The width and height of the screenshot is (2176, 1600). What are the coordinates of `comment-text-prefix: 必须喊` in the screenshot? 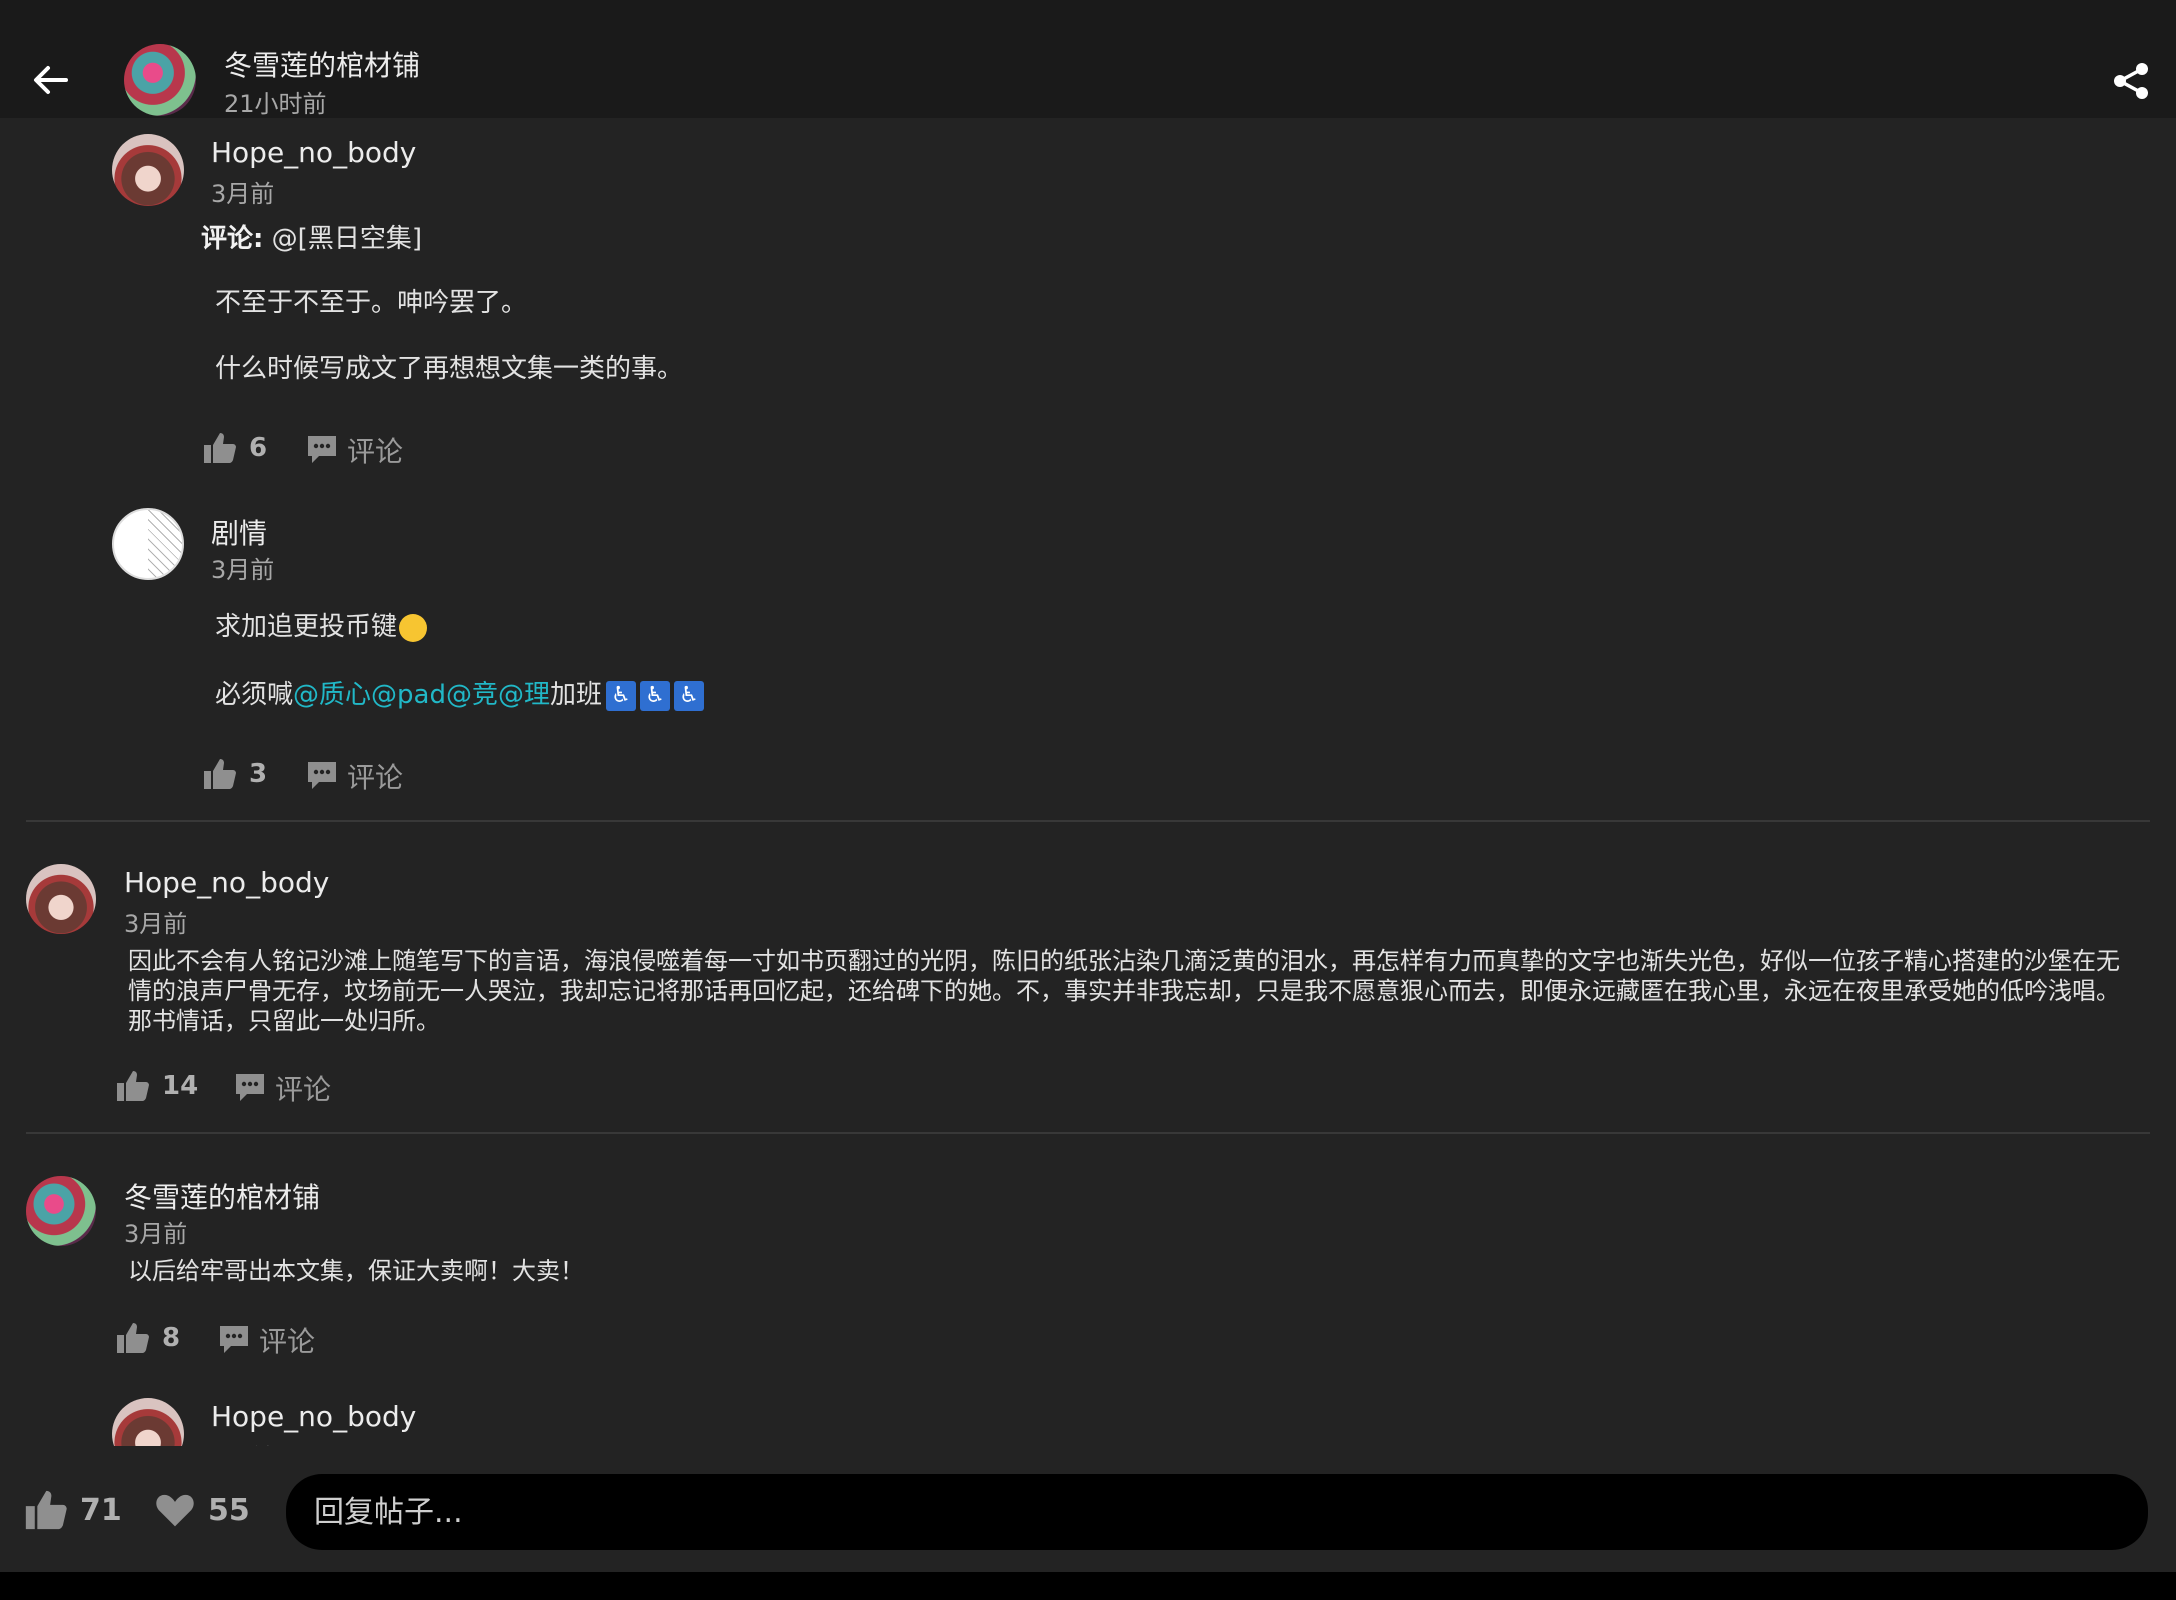 It's located at (254, 695).